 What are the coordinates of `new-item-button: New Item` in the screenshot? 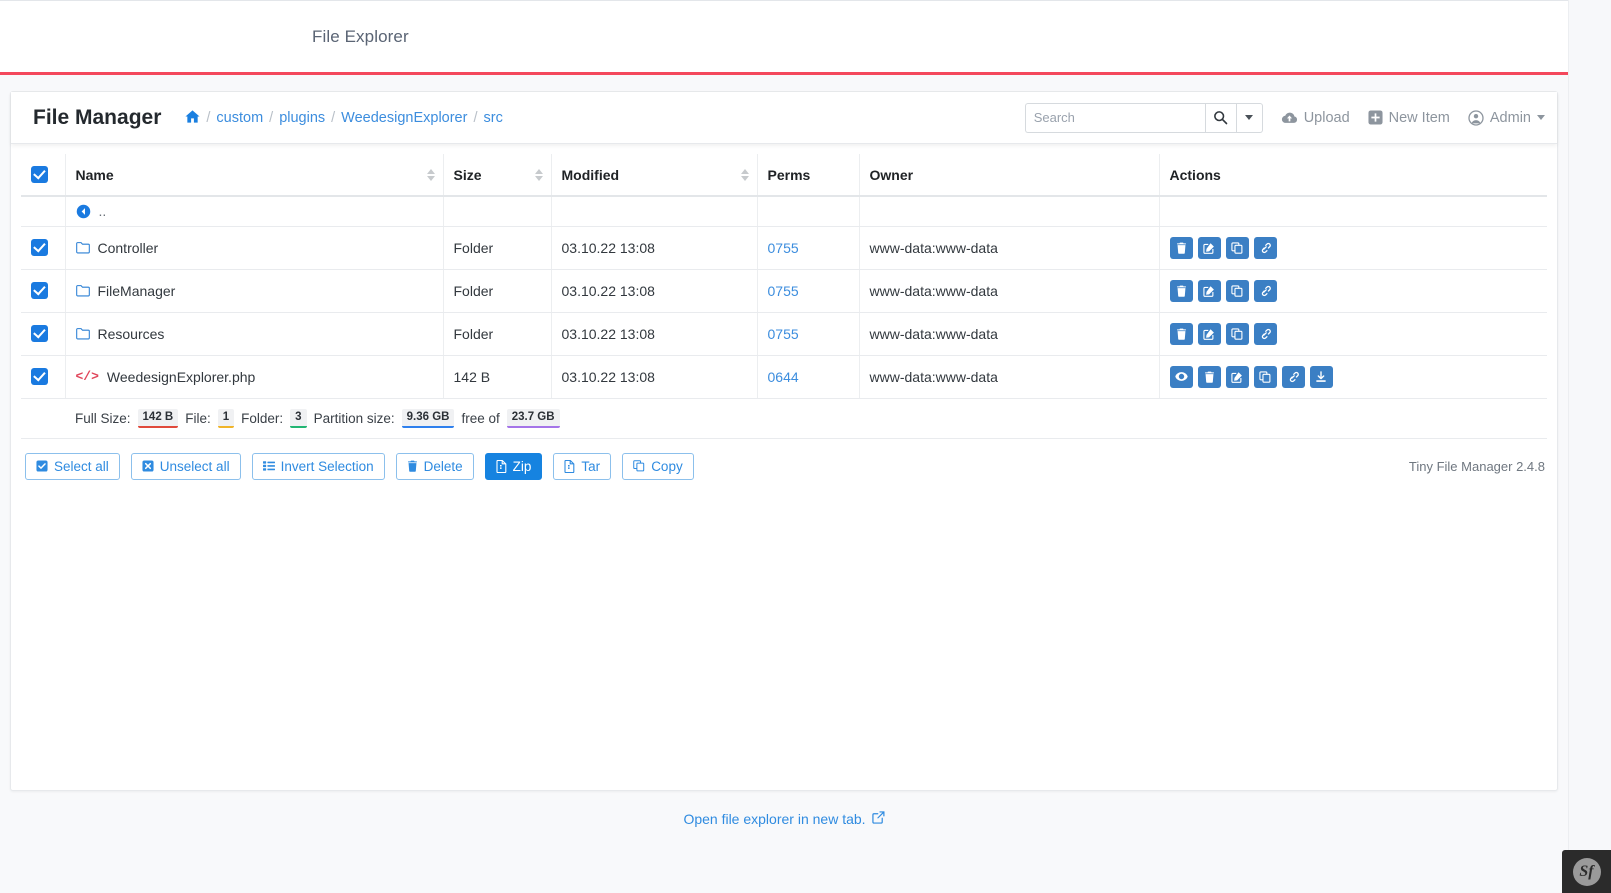 It's located at (1409, 118).